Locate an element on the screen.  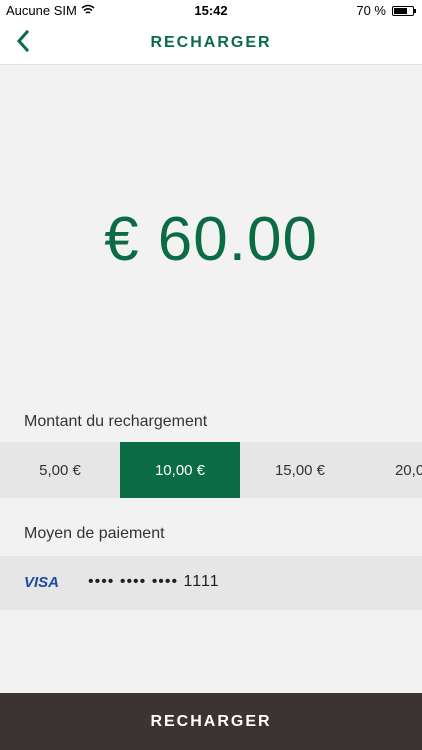
status-right: 70 % is located at coordinates (386, 10).